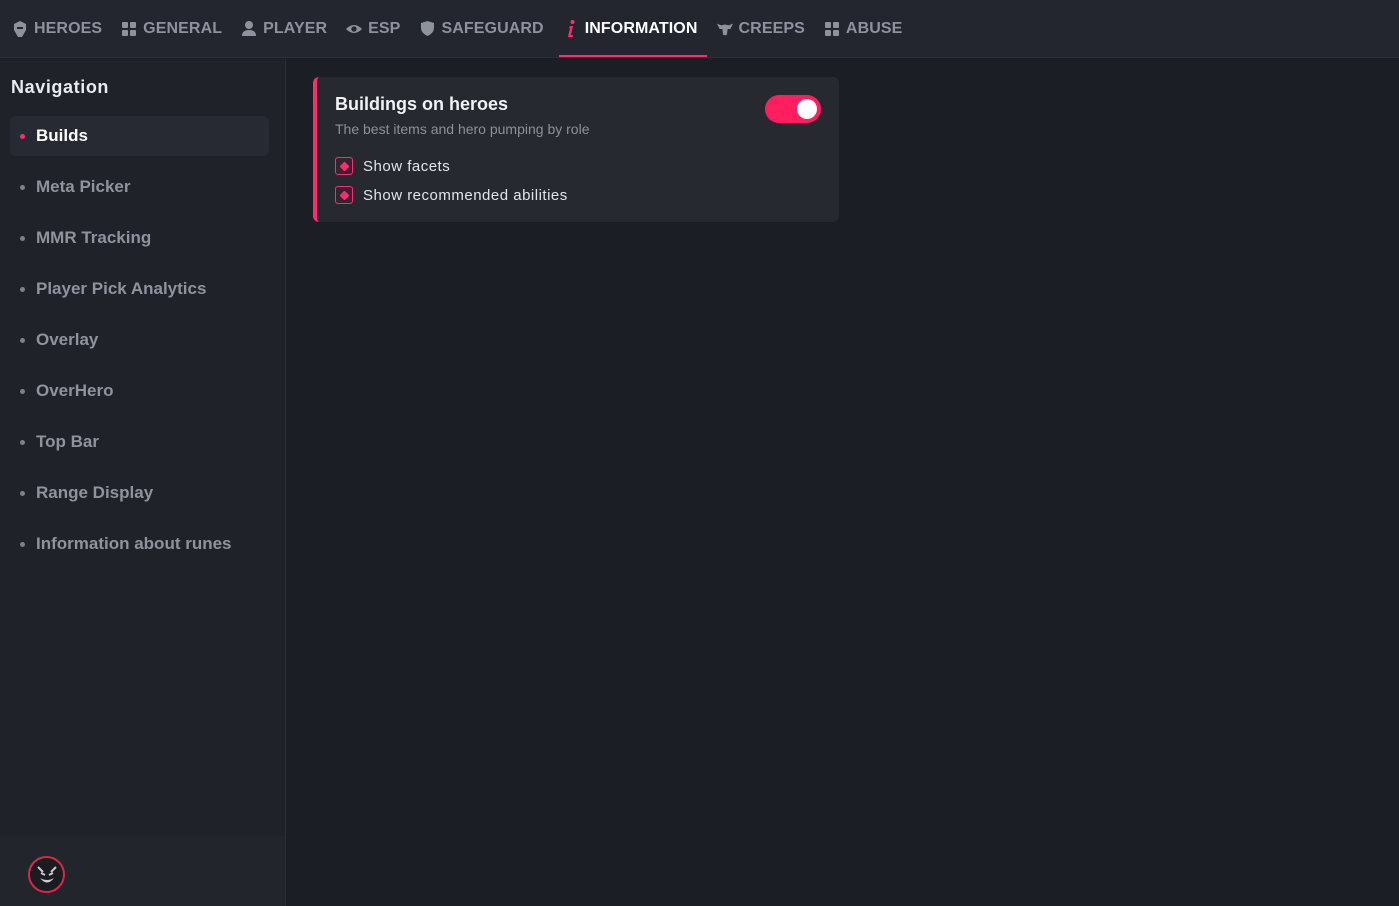 This screenshot has height=906, width=1399. What do you see at coordinates (139, 136) in the screenshot?
I see `sidebar-item-builds: Builds` at bounding box center [139, 136].